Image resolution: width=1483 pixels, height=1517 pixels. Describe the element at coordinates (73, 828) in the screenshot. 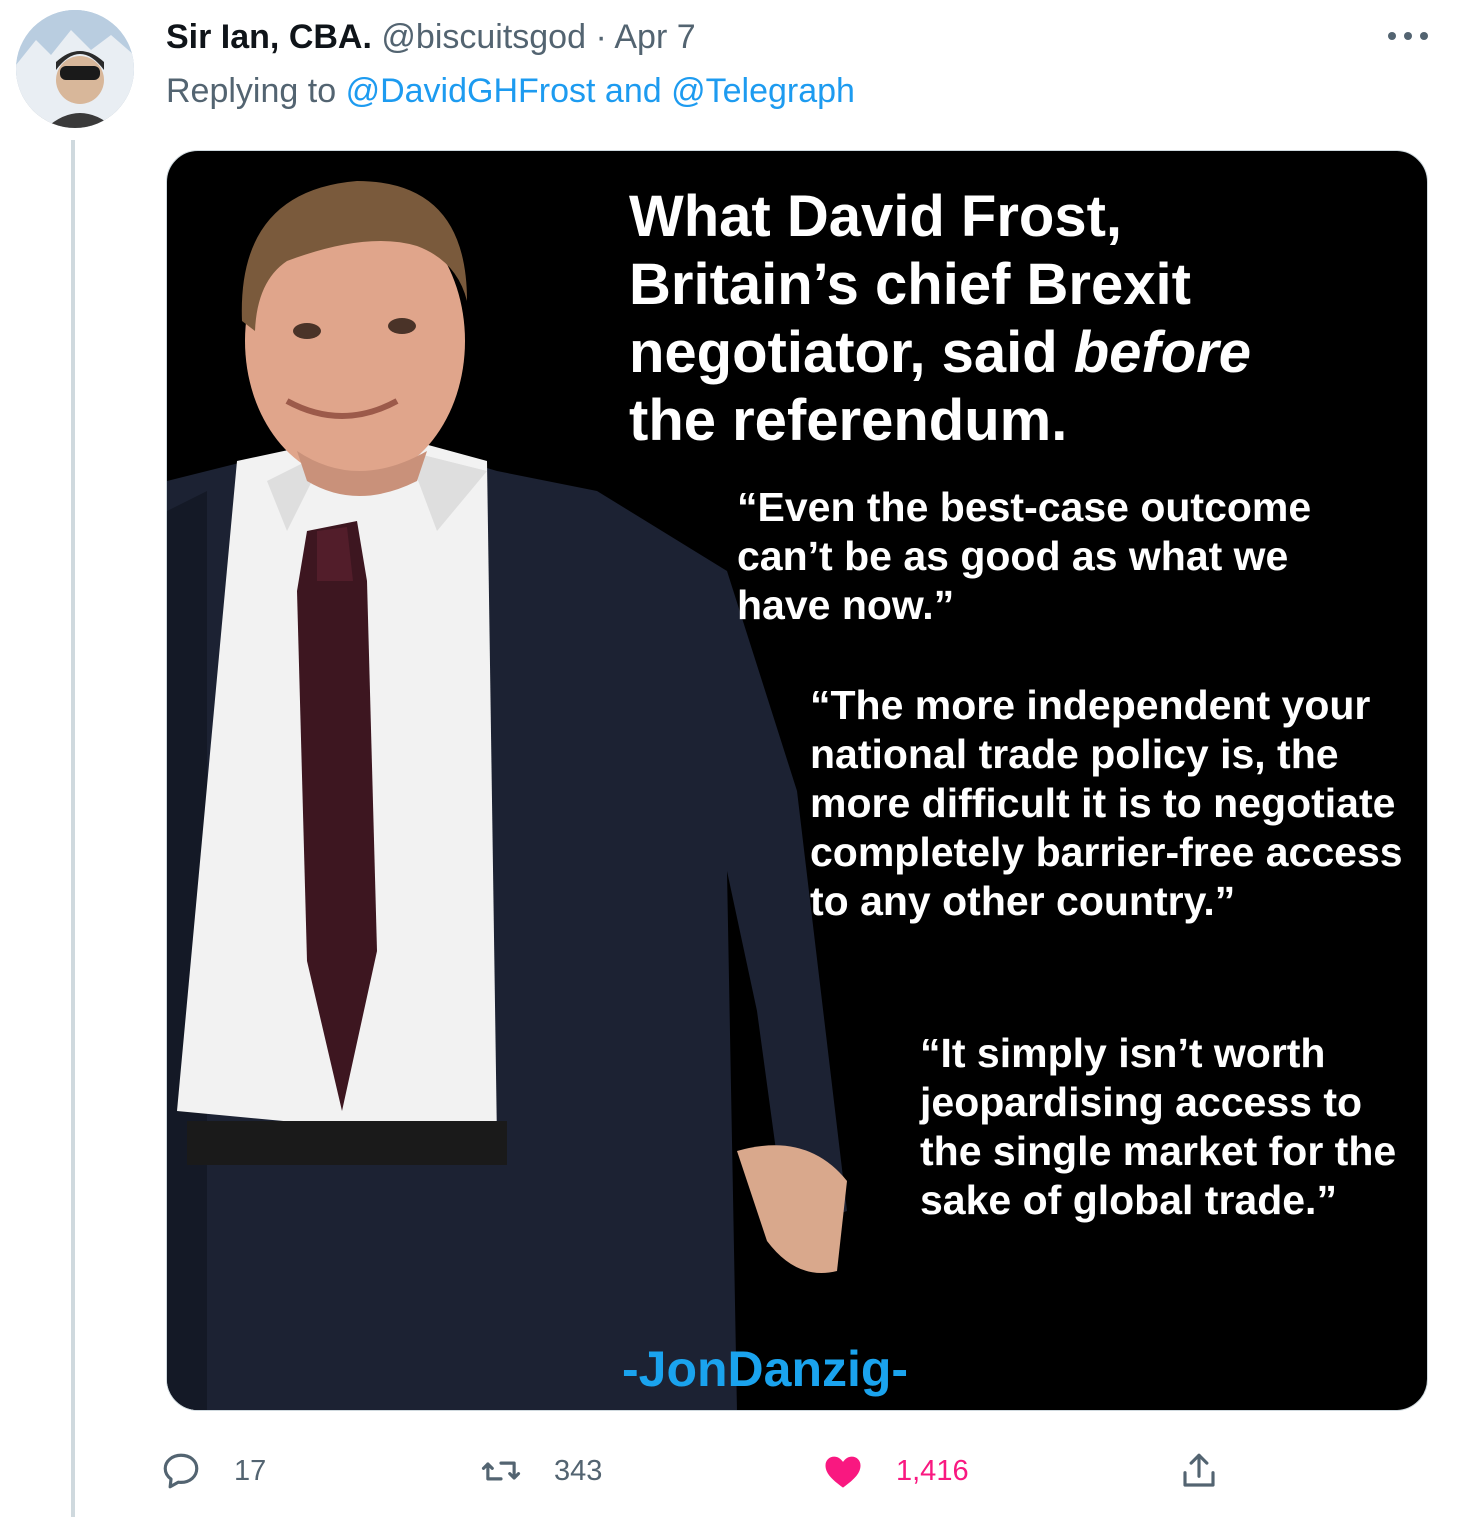

I see `thread-line` at that location.